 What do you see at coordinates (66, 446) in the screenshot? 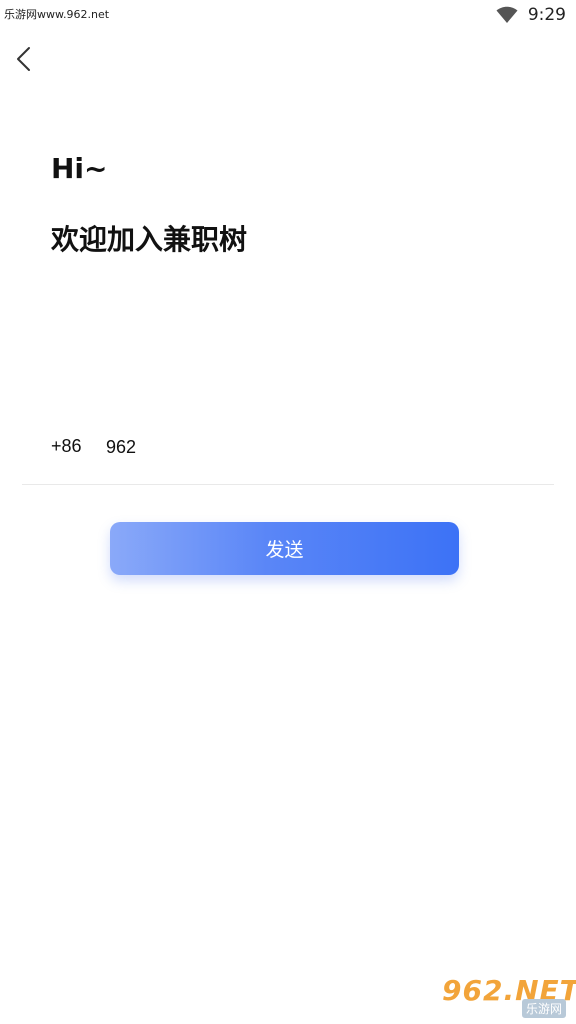
I see `country-code: +86` at bounding box center [66, 446].